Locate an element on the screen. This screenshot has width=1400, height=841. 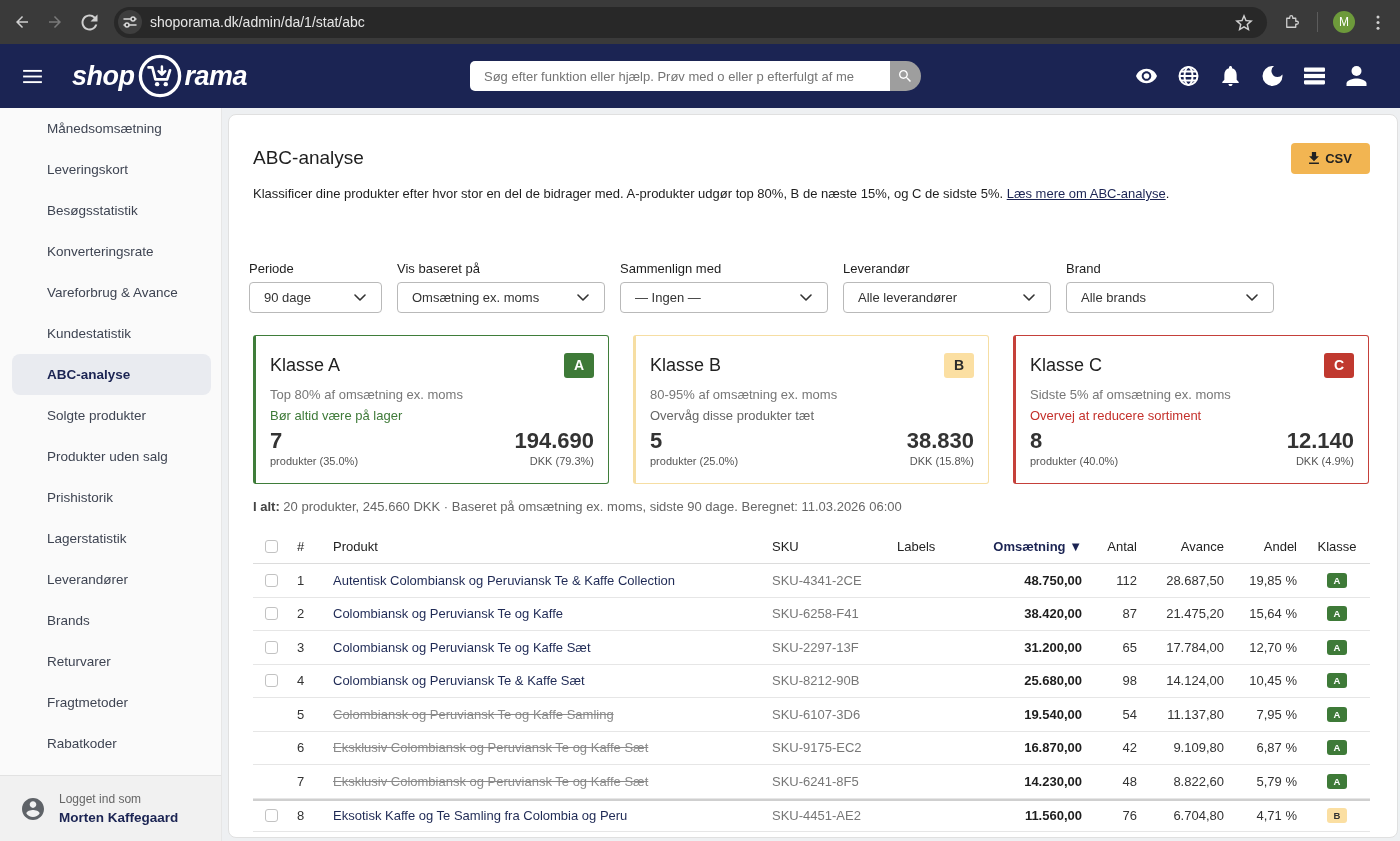
person-icon is located at coordinates (1356, 76).